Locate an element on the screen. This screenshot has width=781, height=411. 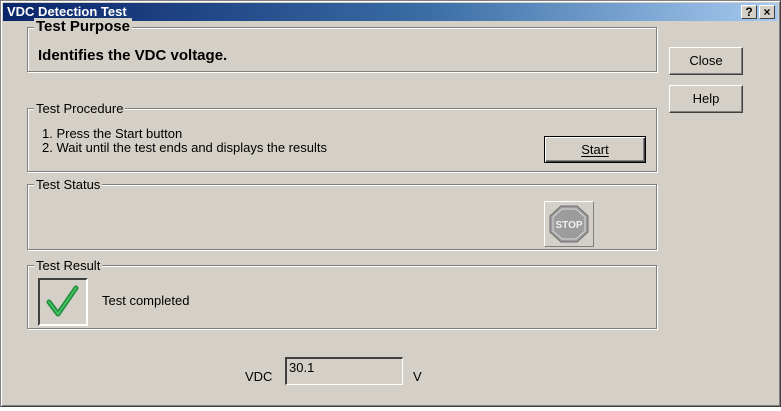
close-button: Close is located at coordinates (706, 61).